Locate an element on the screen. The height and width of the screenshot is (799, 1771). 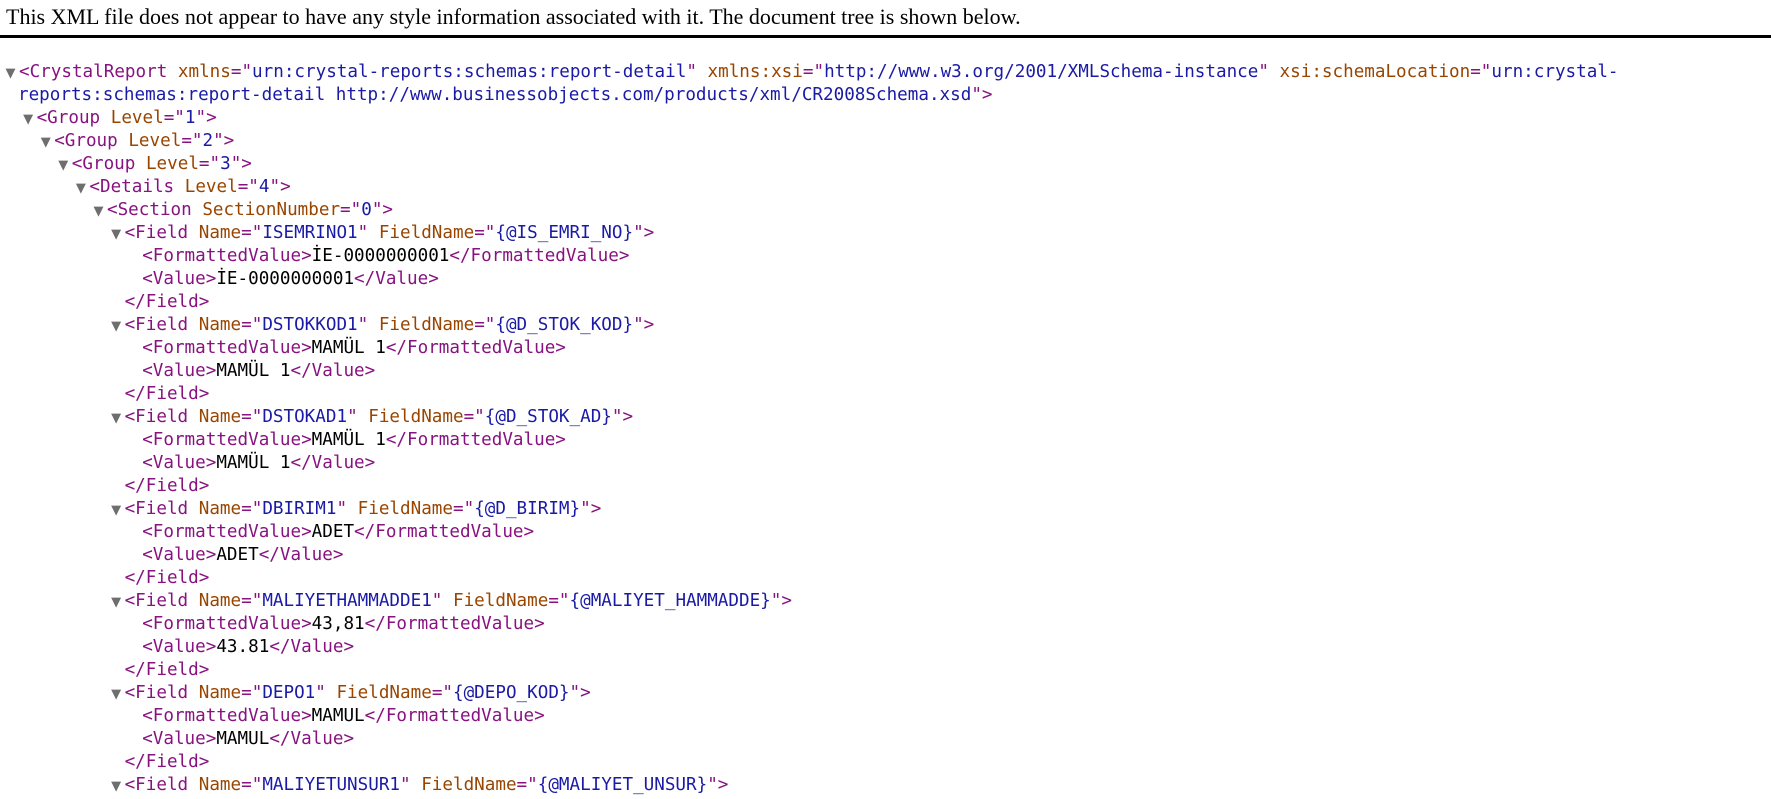
xml-tag: <Section is located at coordinates (149, 210).